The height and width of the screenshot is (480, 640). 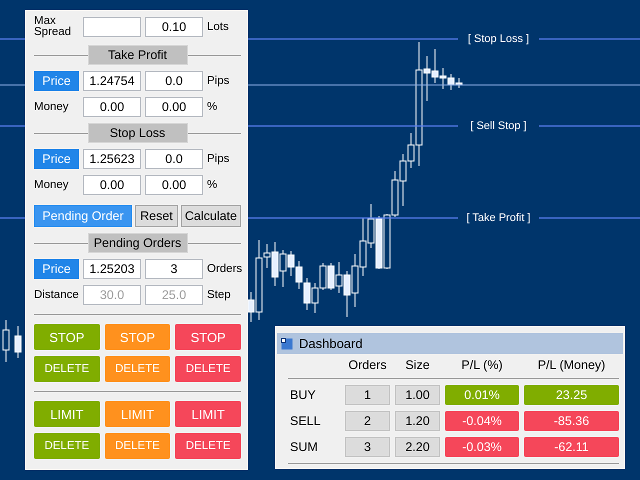 I want to click on column-header: P/L (%), so click(x=482, y=364).